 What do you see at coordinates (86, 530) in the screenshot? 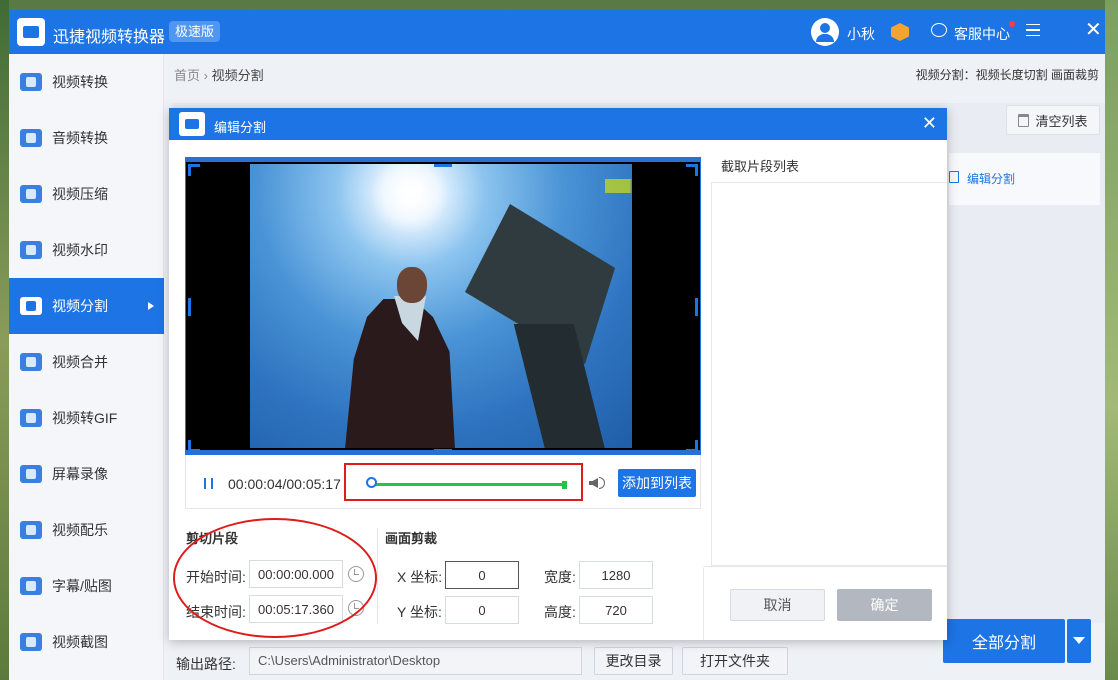
I see `sidebar-item-video-music: 视频配乐` at bounding box center [86, 530].